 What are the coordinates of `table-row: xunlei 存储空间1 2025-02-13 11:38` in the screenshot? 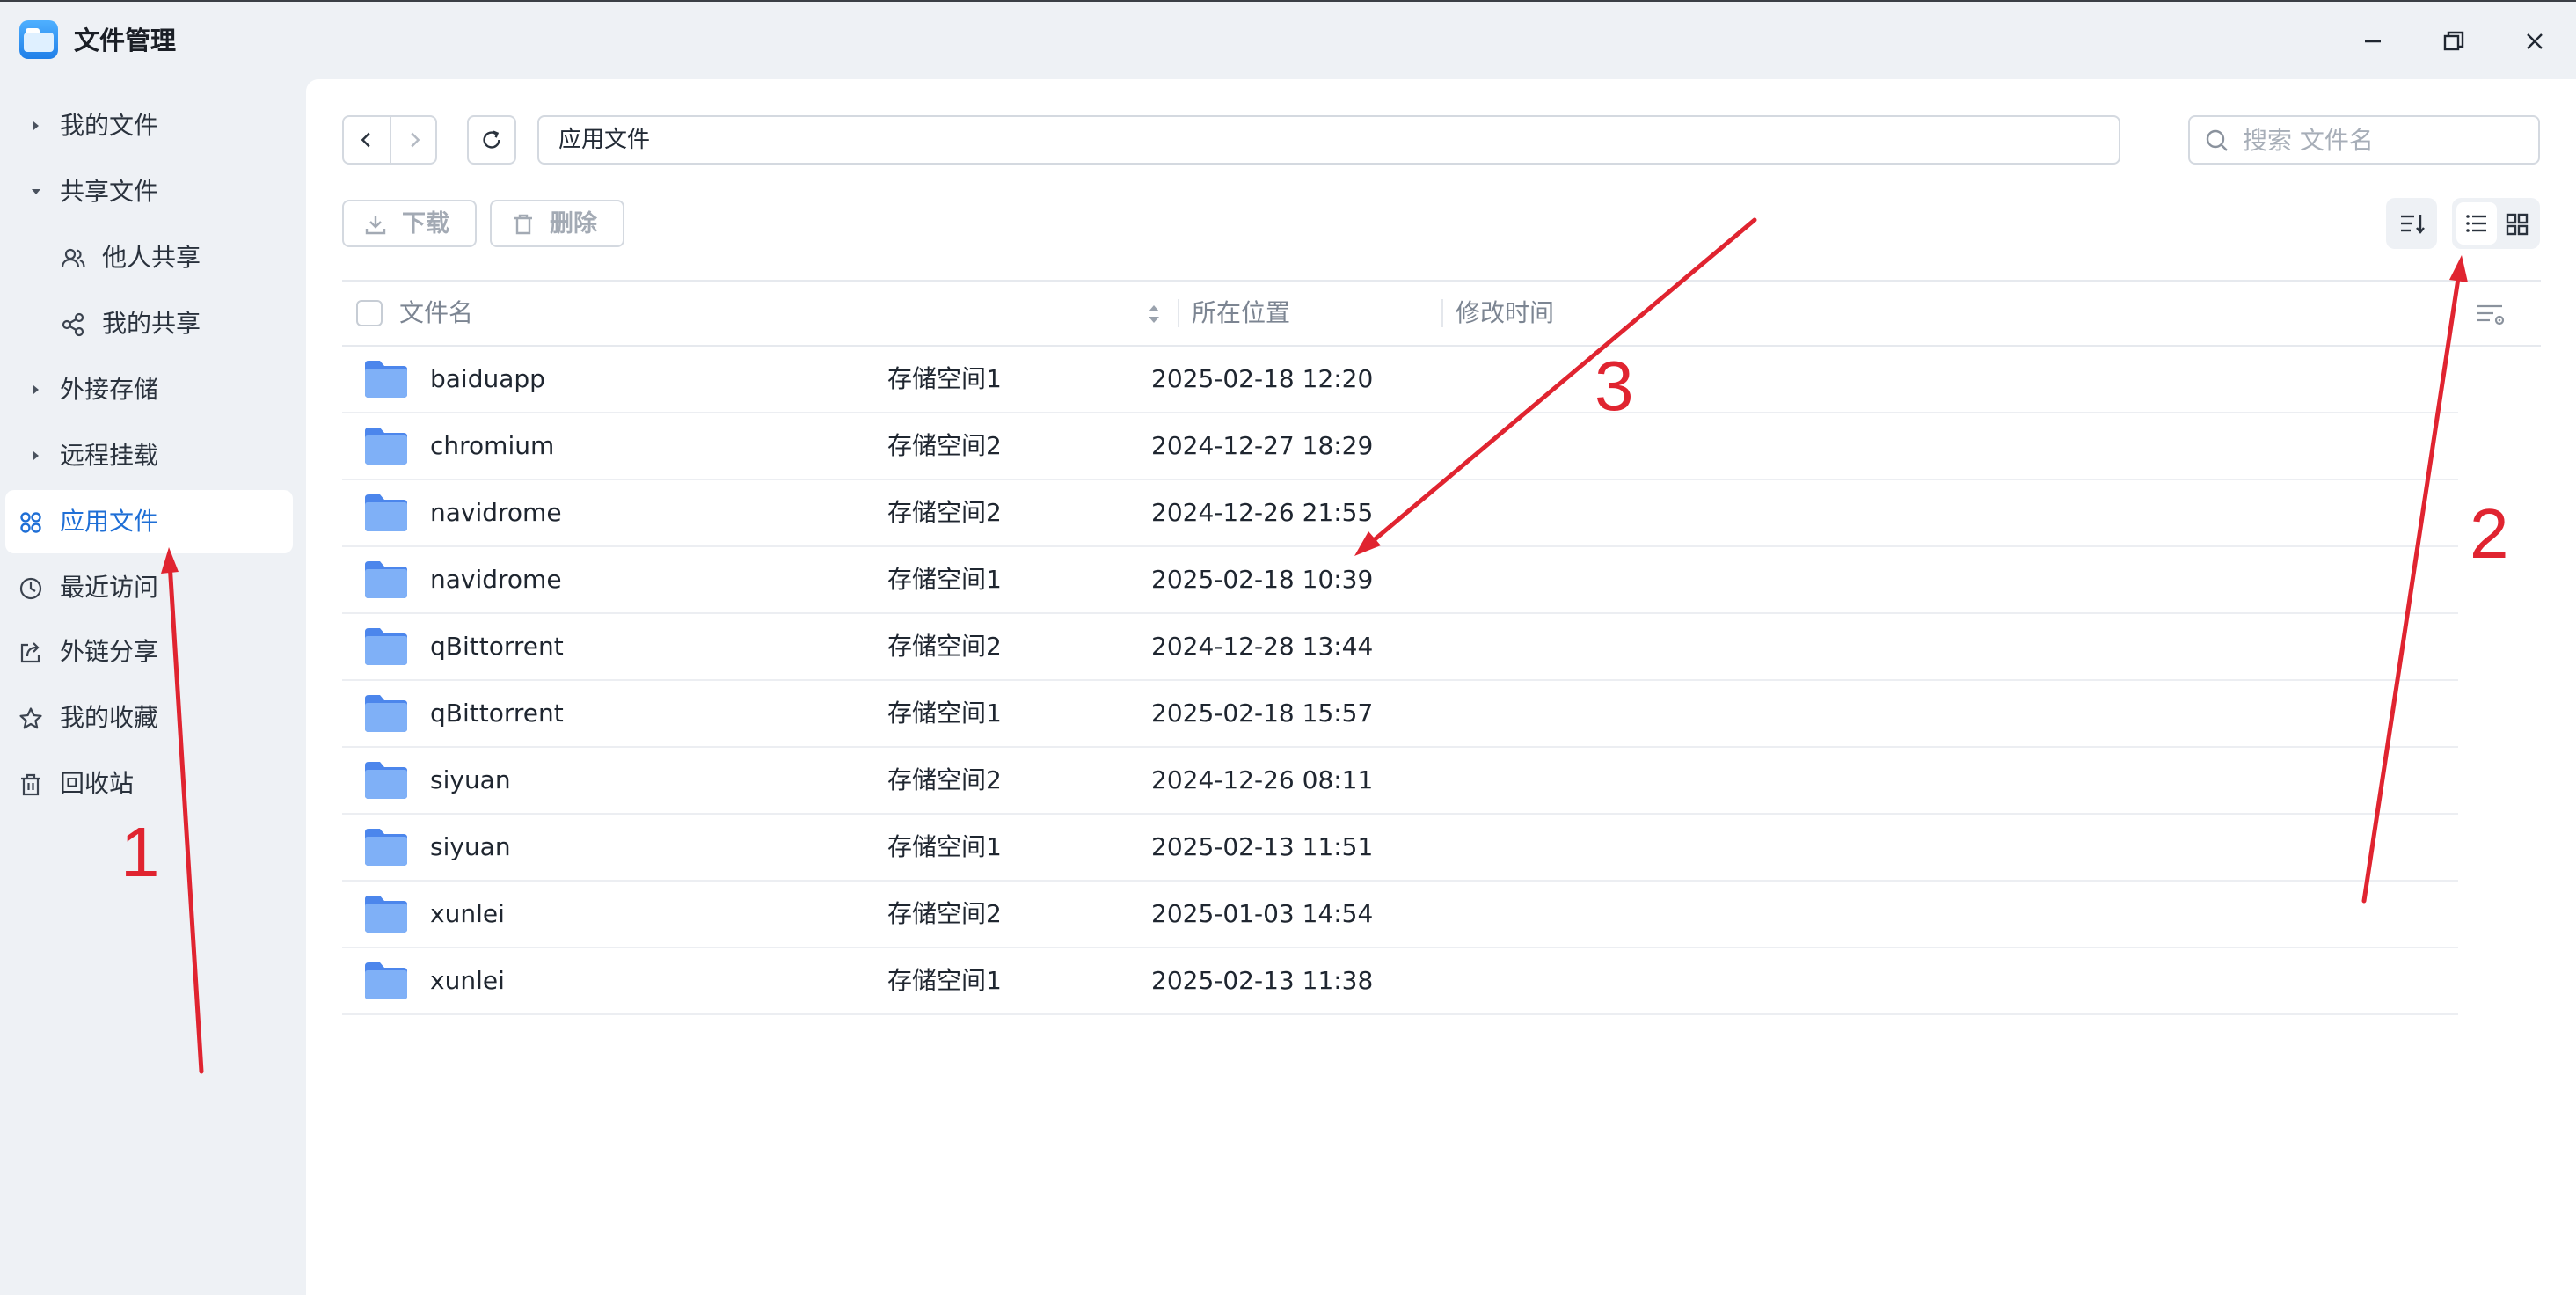 It's located at (1400, 981).